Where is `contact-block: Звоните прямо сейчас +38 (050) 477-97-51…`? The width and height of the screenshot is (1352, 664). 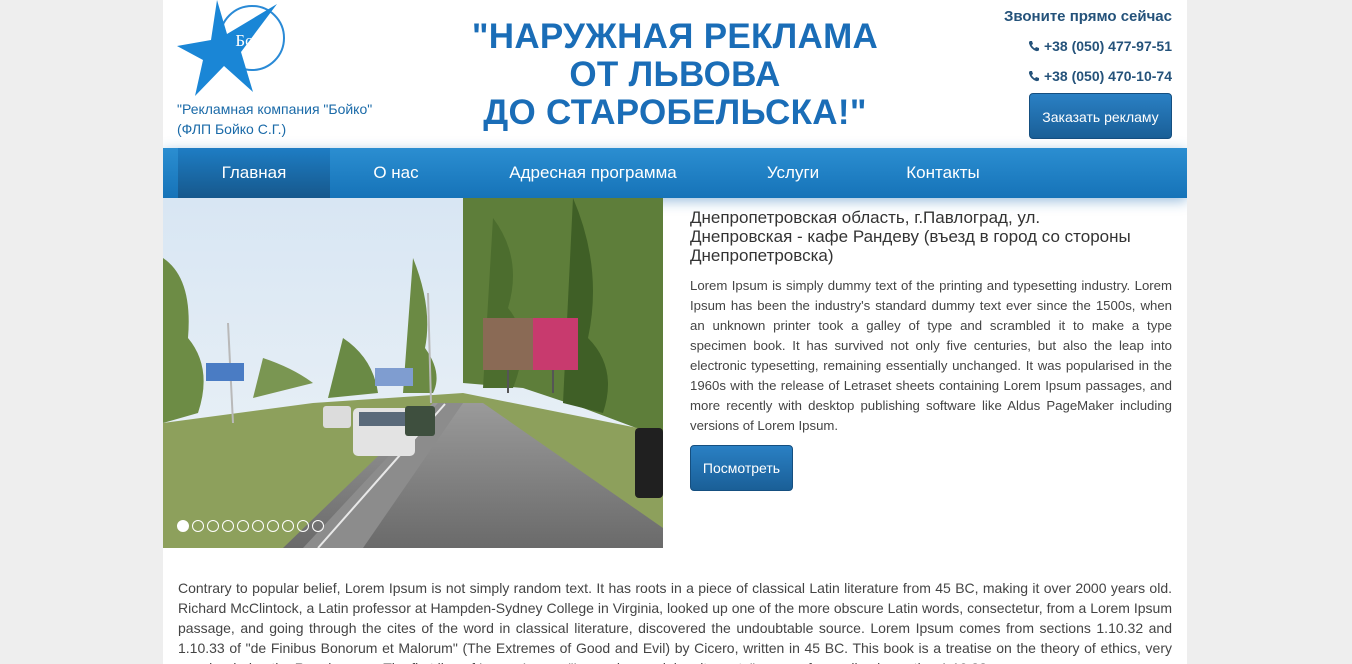 contact-block: Звоните прямо сейчас +38 (050) 477-97-51… is located at coordinates (1088, 46).